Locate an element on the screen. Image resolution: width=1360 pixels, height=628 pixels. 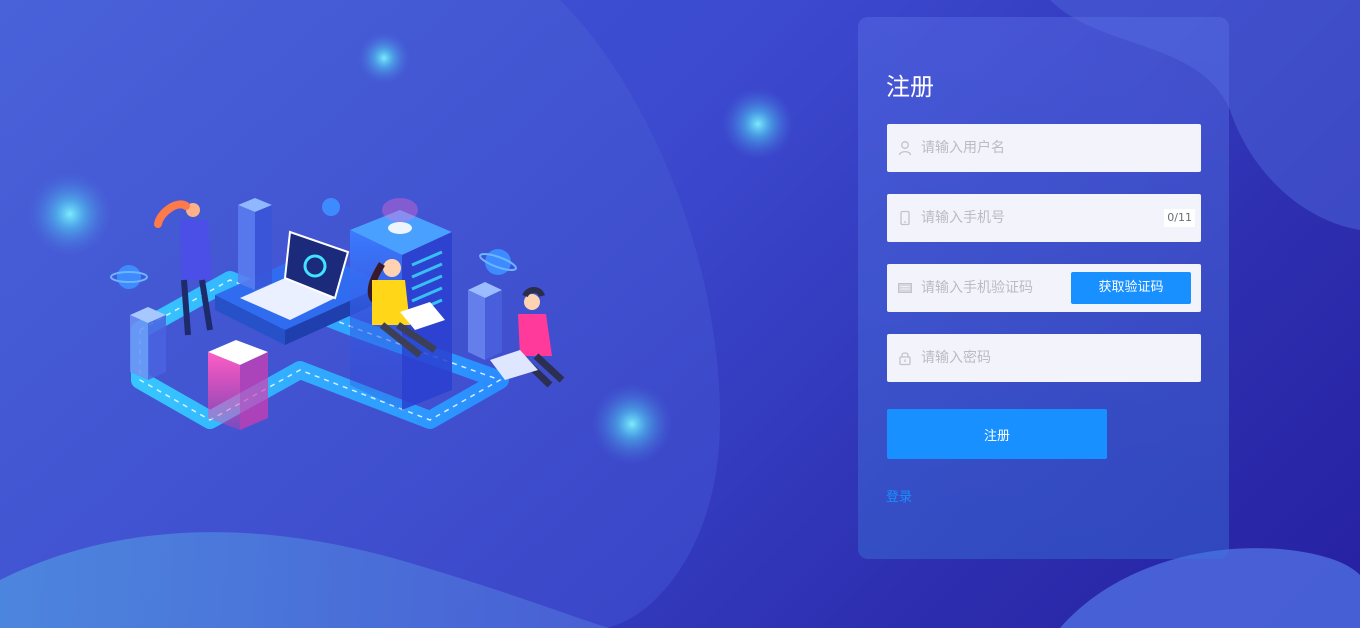
sms-code-field: 获取验证码 is located at coordinates (1044, 288).